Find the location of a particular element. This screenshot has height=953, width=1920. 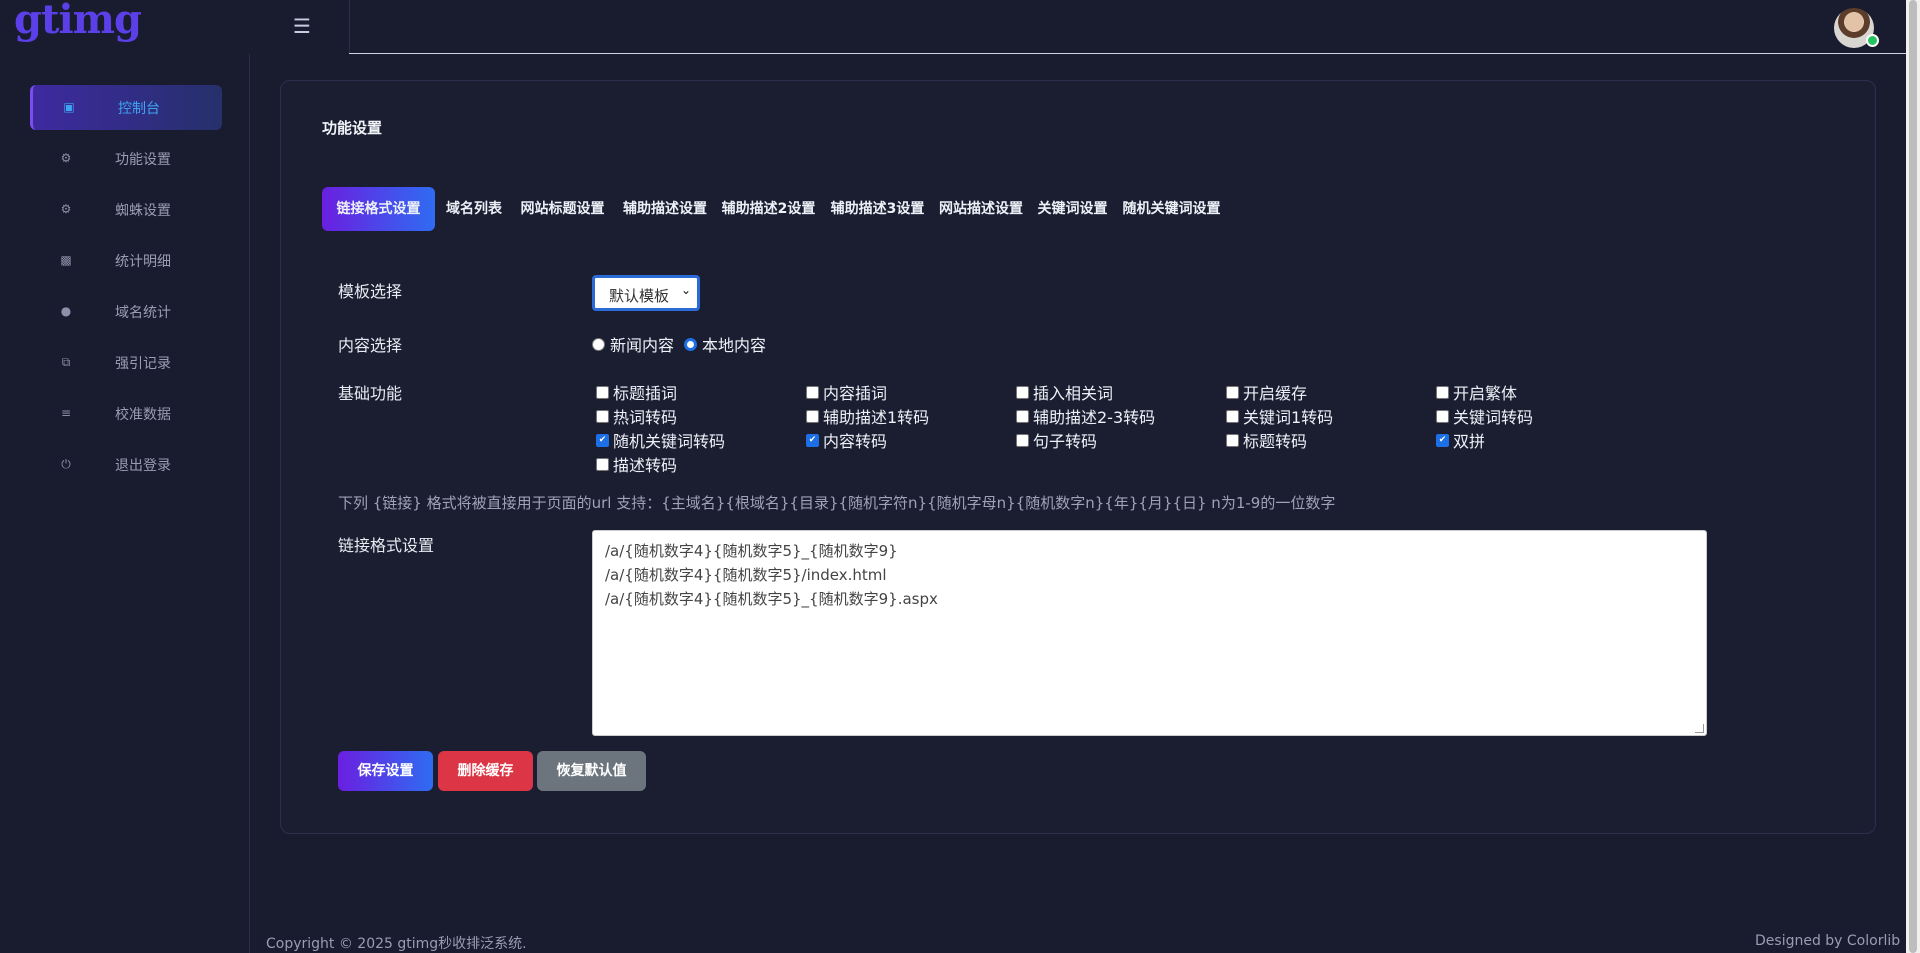

tab-aux-desc-3: 辅助描述3设置 is located at coordinates (877, 209).